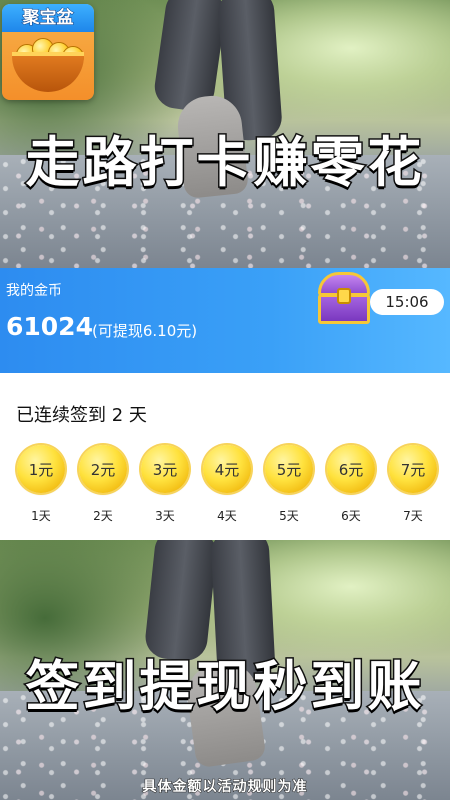 This screenshot has height=800, width=450. Describe the element at coordinates (407, 302) in the screenshot. I see `chest-timer: 15:06` at that location.